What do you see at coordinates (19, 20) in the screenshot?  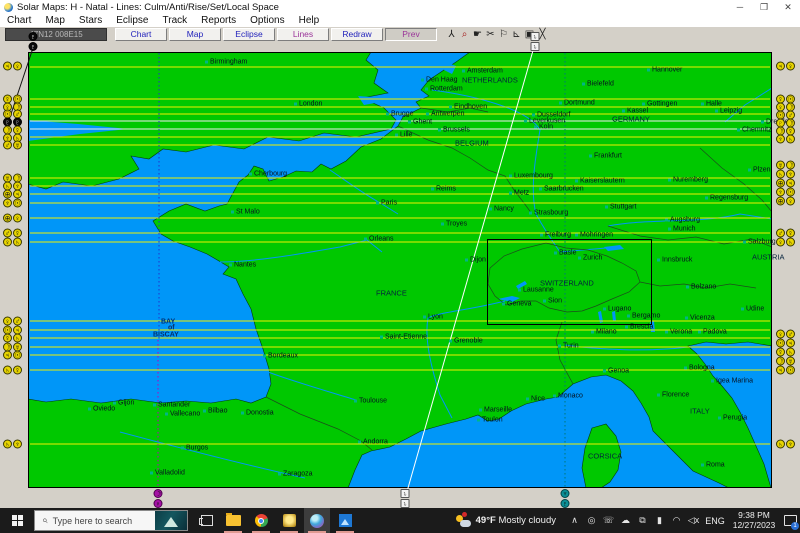 I see `menu-chart: Chart` at bounding box center [19, 20].